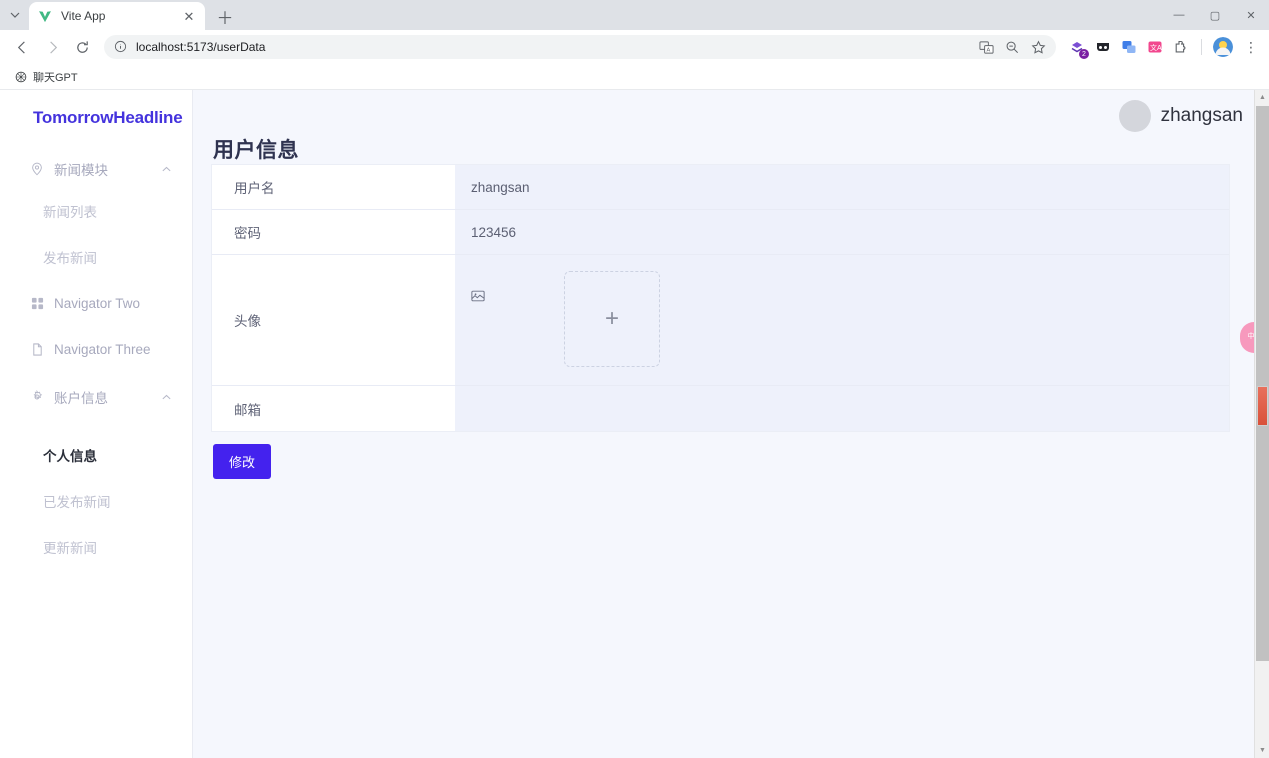  I want to click on gear-icon, so click(37, 397).